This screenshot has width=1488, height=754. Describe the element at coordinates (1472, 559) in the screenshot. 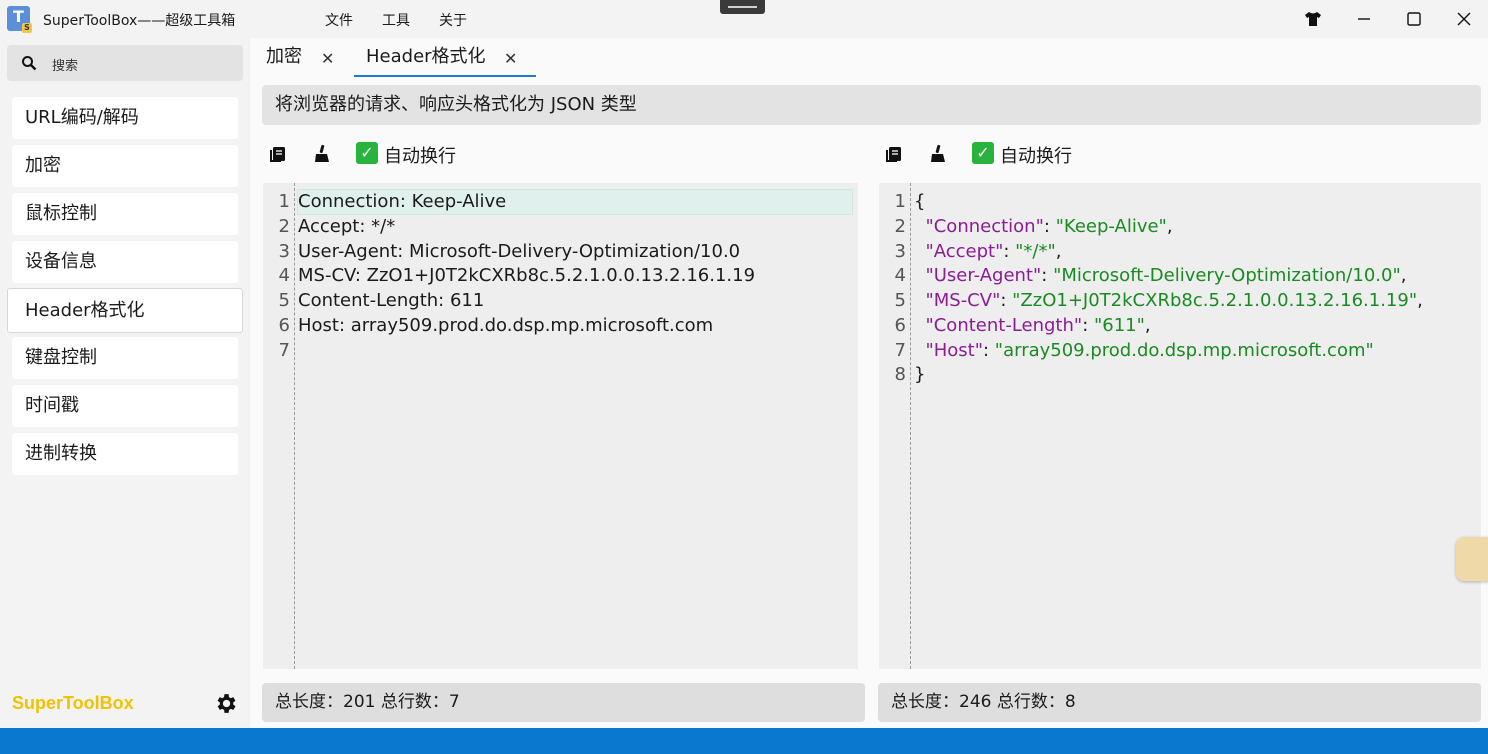

I see `floating-side-tab` at that location.